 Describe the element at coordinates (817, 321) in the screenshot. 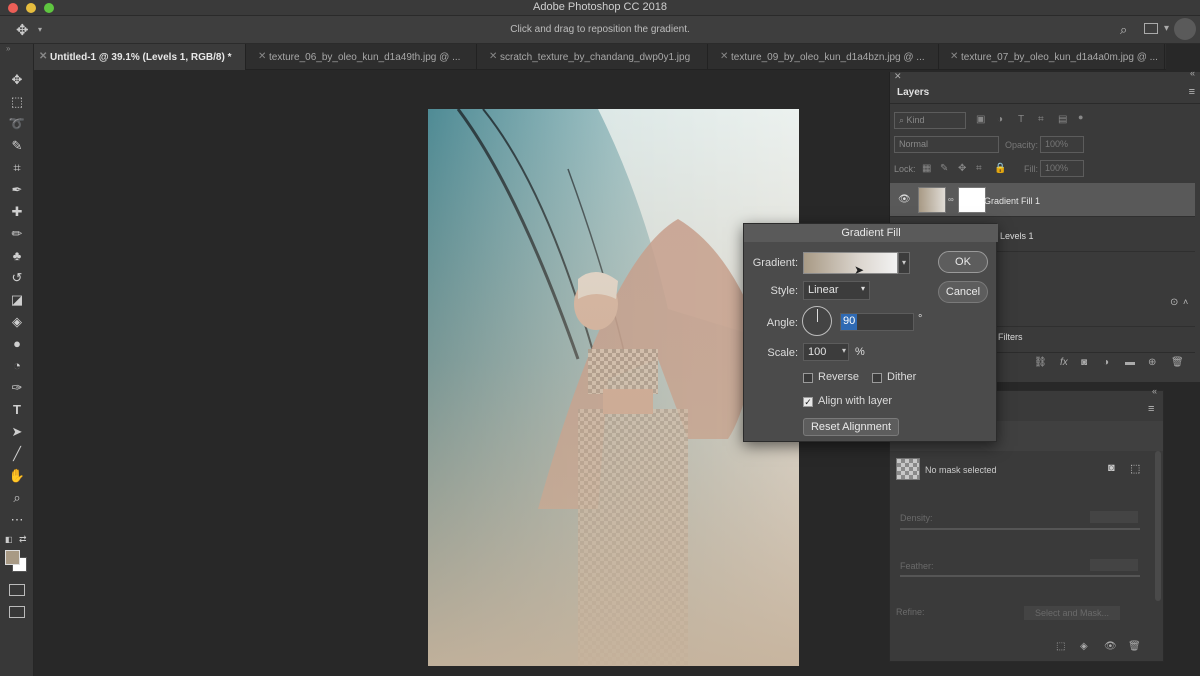

I see `angle-dial` at that location.